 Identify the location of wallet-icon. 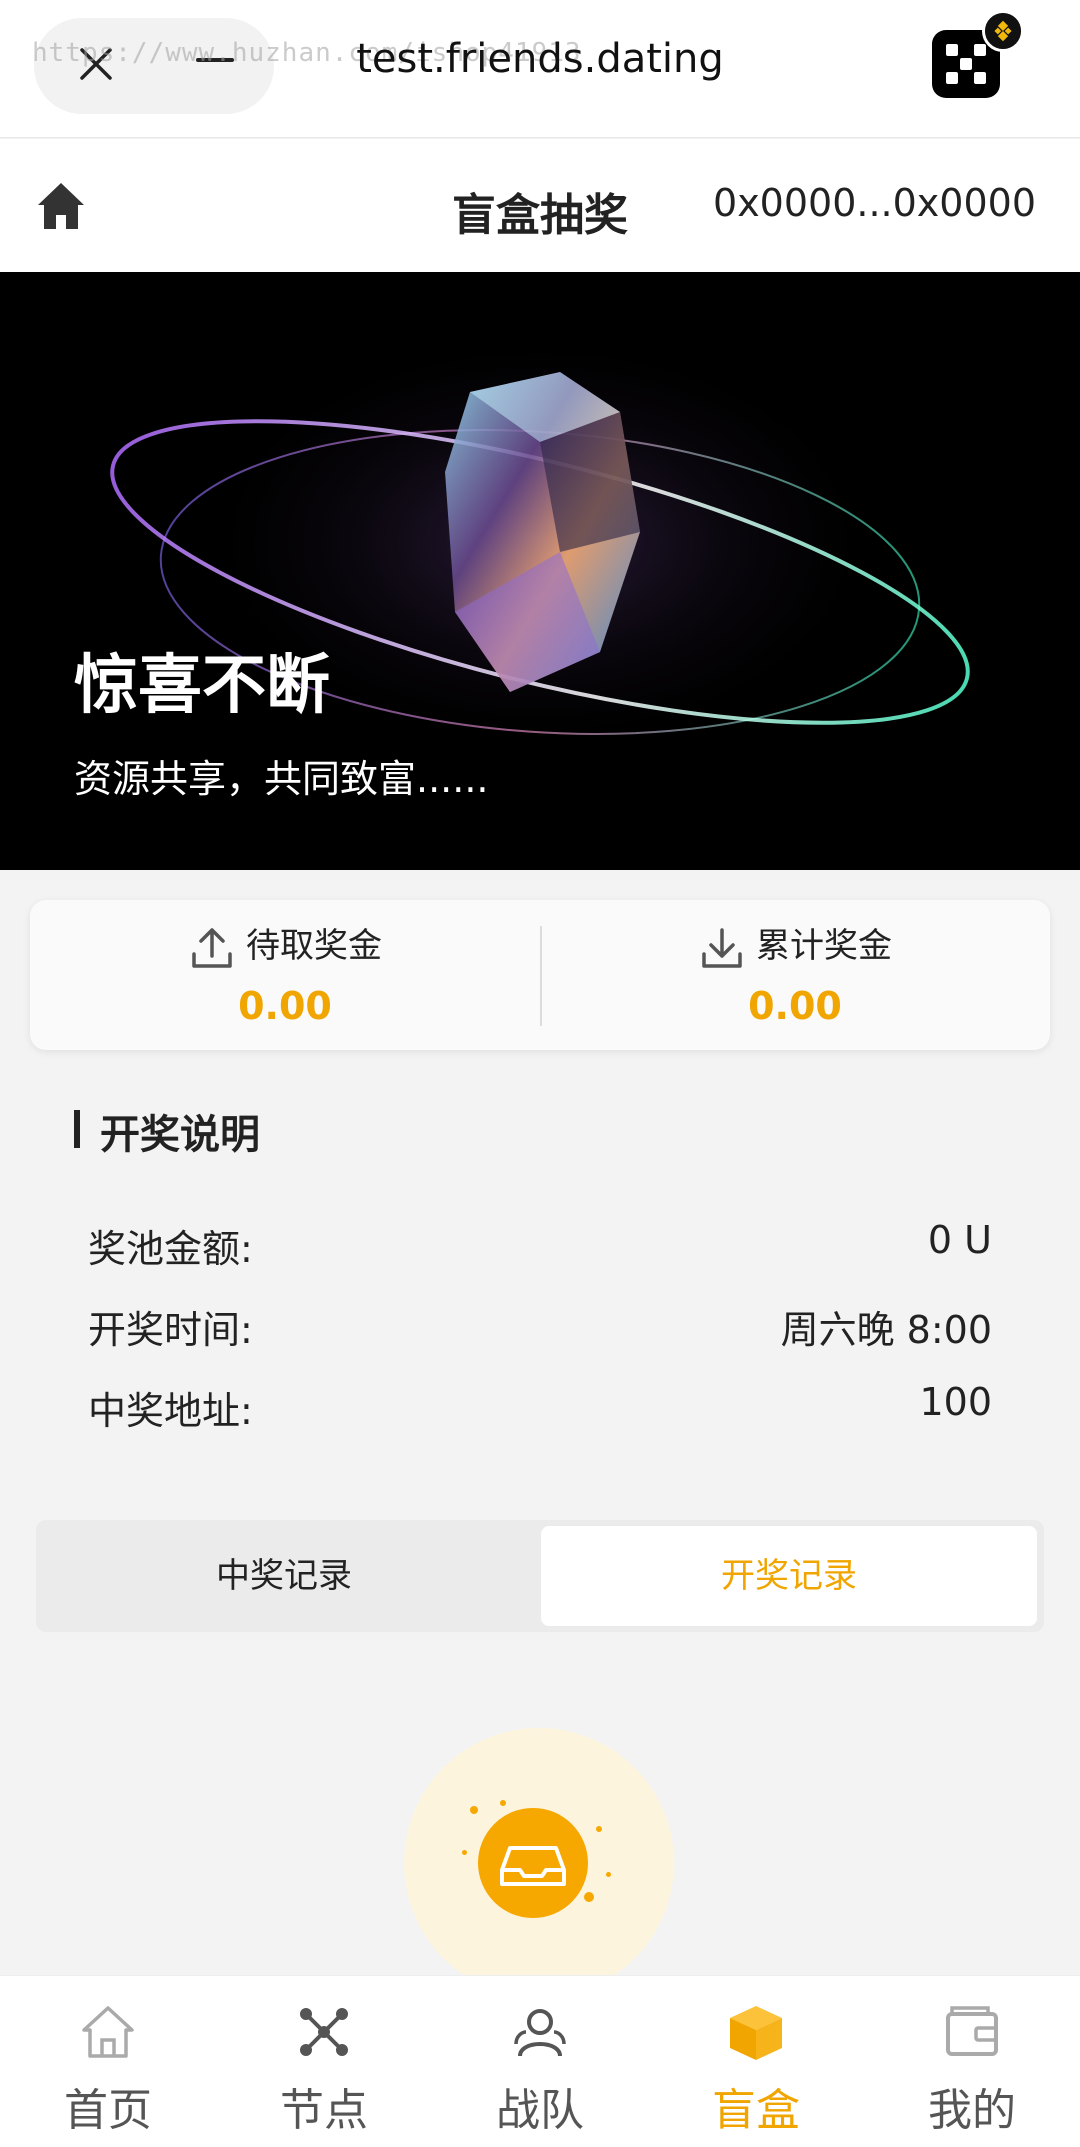
(972, 2031).